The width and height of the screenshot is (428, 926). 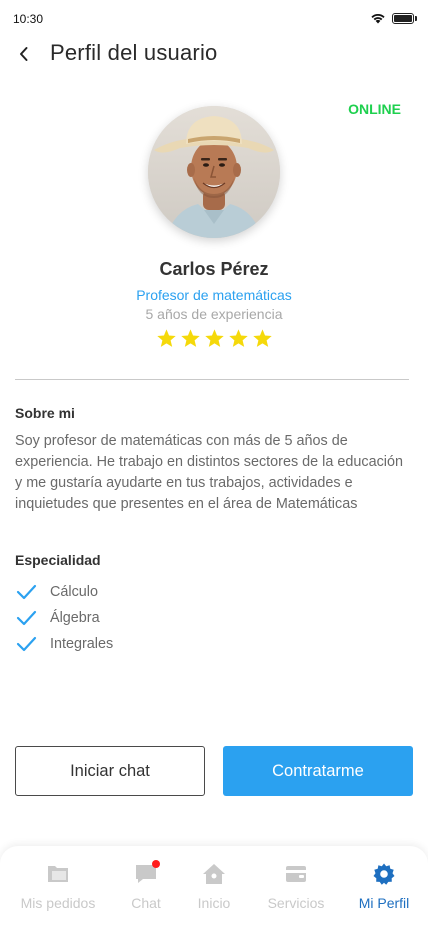 What do you see at coordinates (110, 771) in the screenshot?
I see `start-chat-button: Iniciar chat` at bounding box center [110, 771].